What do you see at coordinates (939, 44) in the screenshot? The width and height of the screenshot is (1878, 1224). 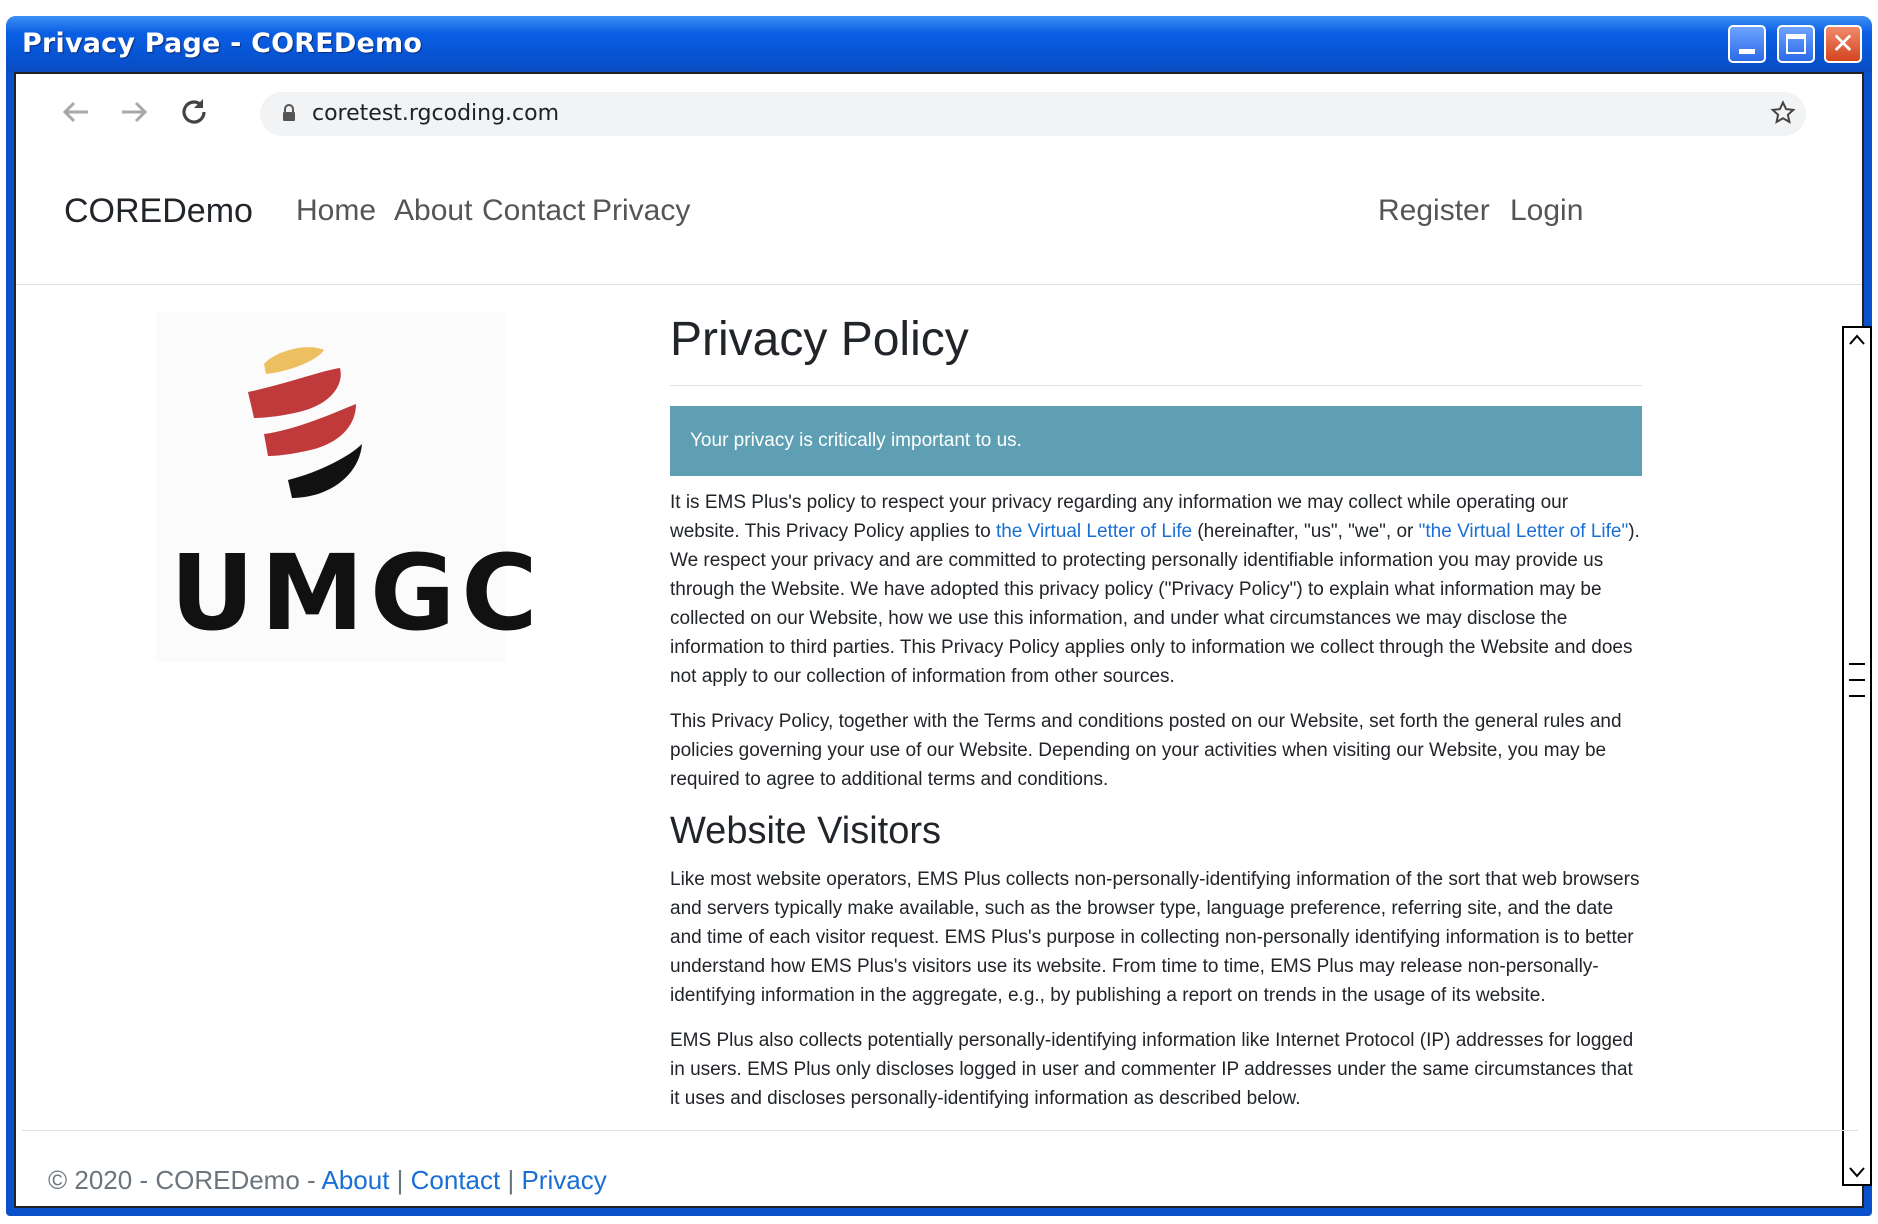 I see `title-bar: Privacy Page - COREDemo ✕` at bounding box center [939, 44].